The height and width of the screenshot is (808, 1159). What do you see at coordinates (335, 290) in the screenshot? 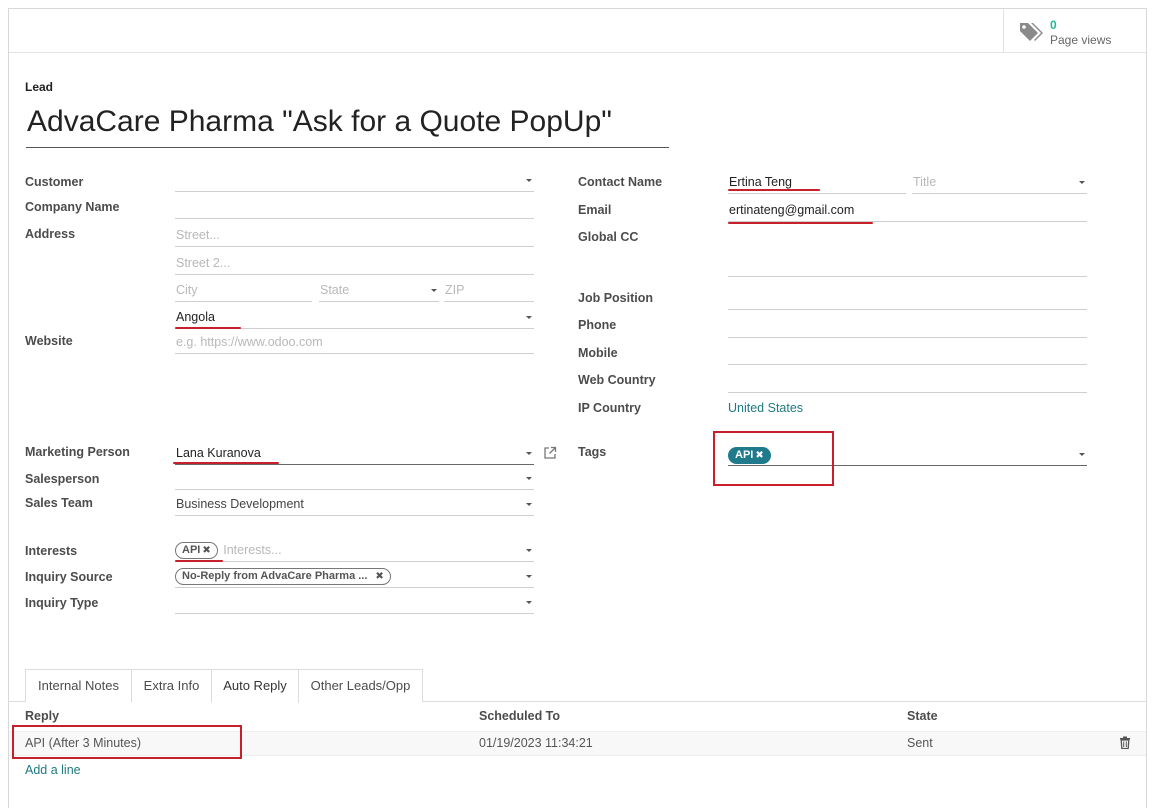
I see `state-placeholder: State` at bounding box center [335, 290].